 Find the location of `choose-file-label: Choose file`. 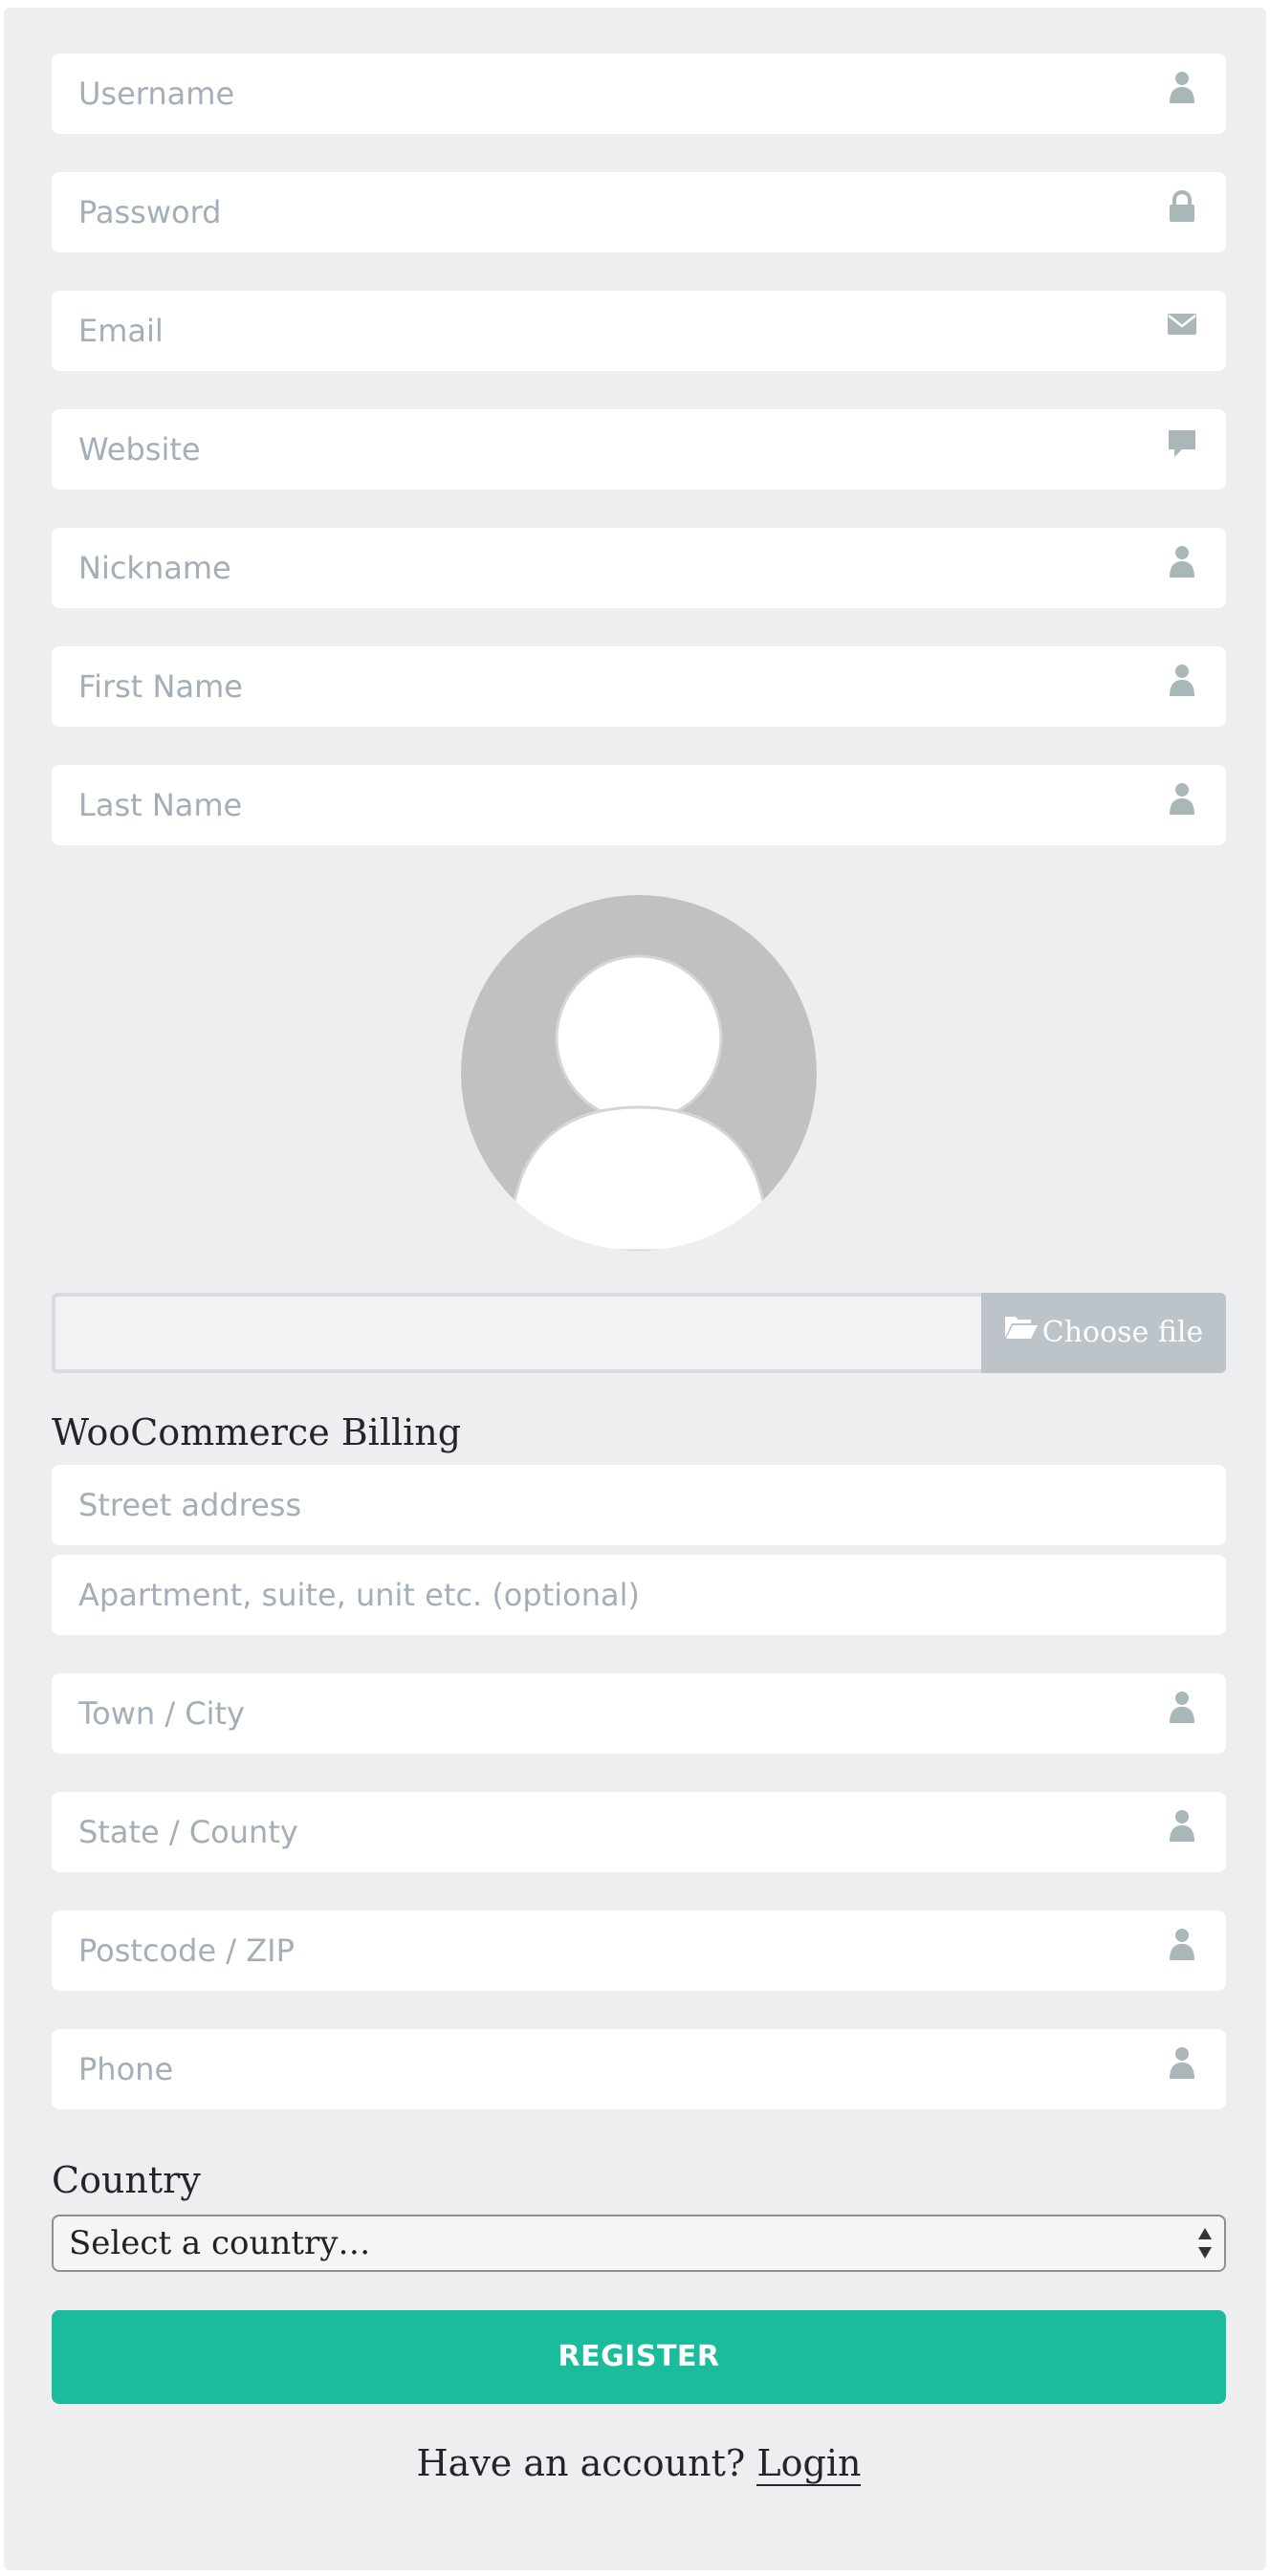

choose-file-label: Choose file is located at coordinates (1122, 1332).